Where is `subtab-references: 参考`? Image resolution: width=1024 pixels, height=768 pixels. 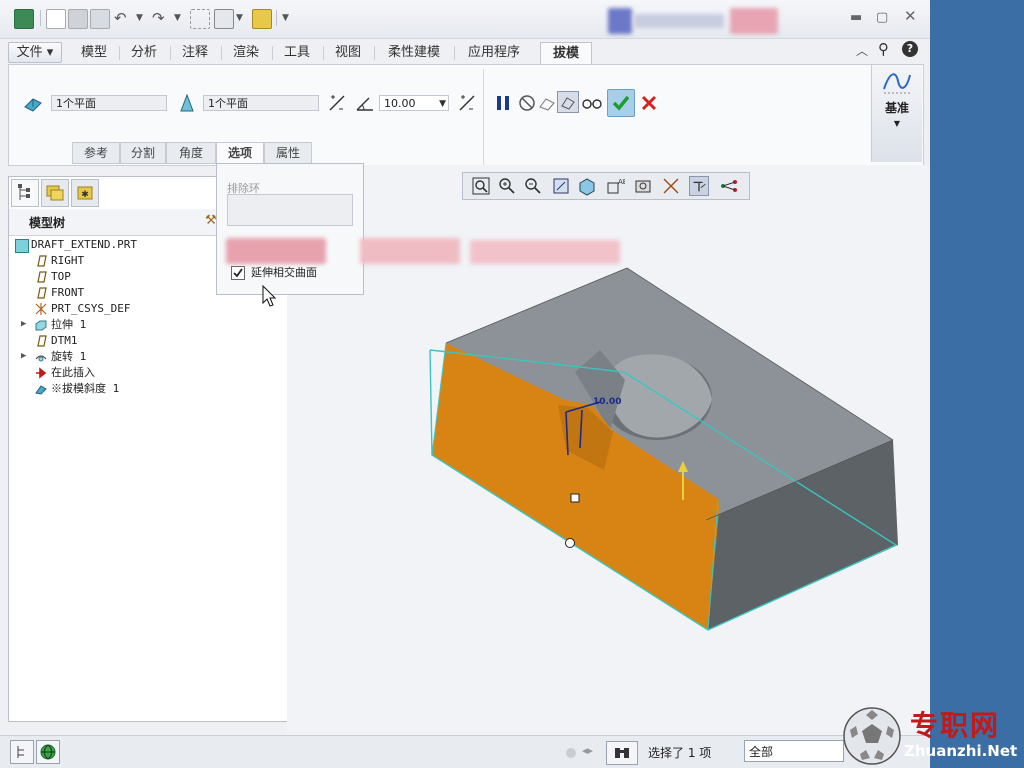
subtab-references: 参考 is located at coordinates (96, 153).